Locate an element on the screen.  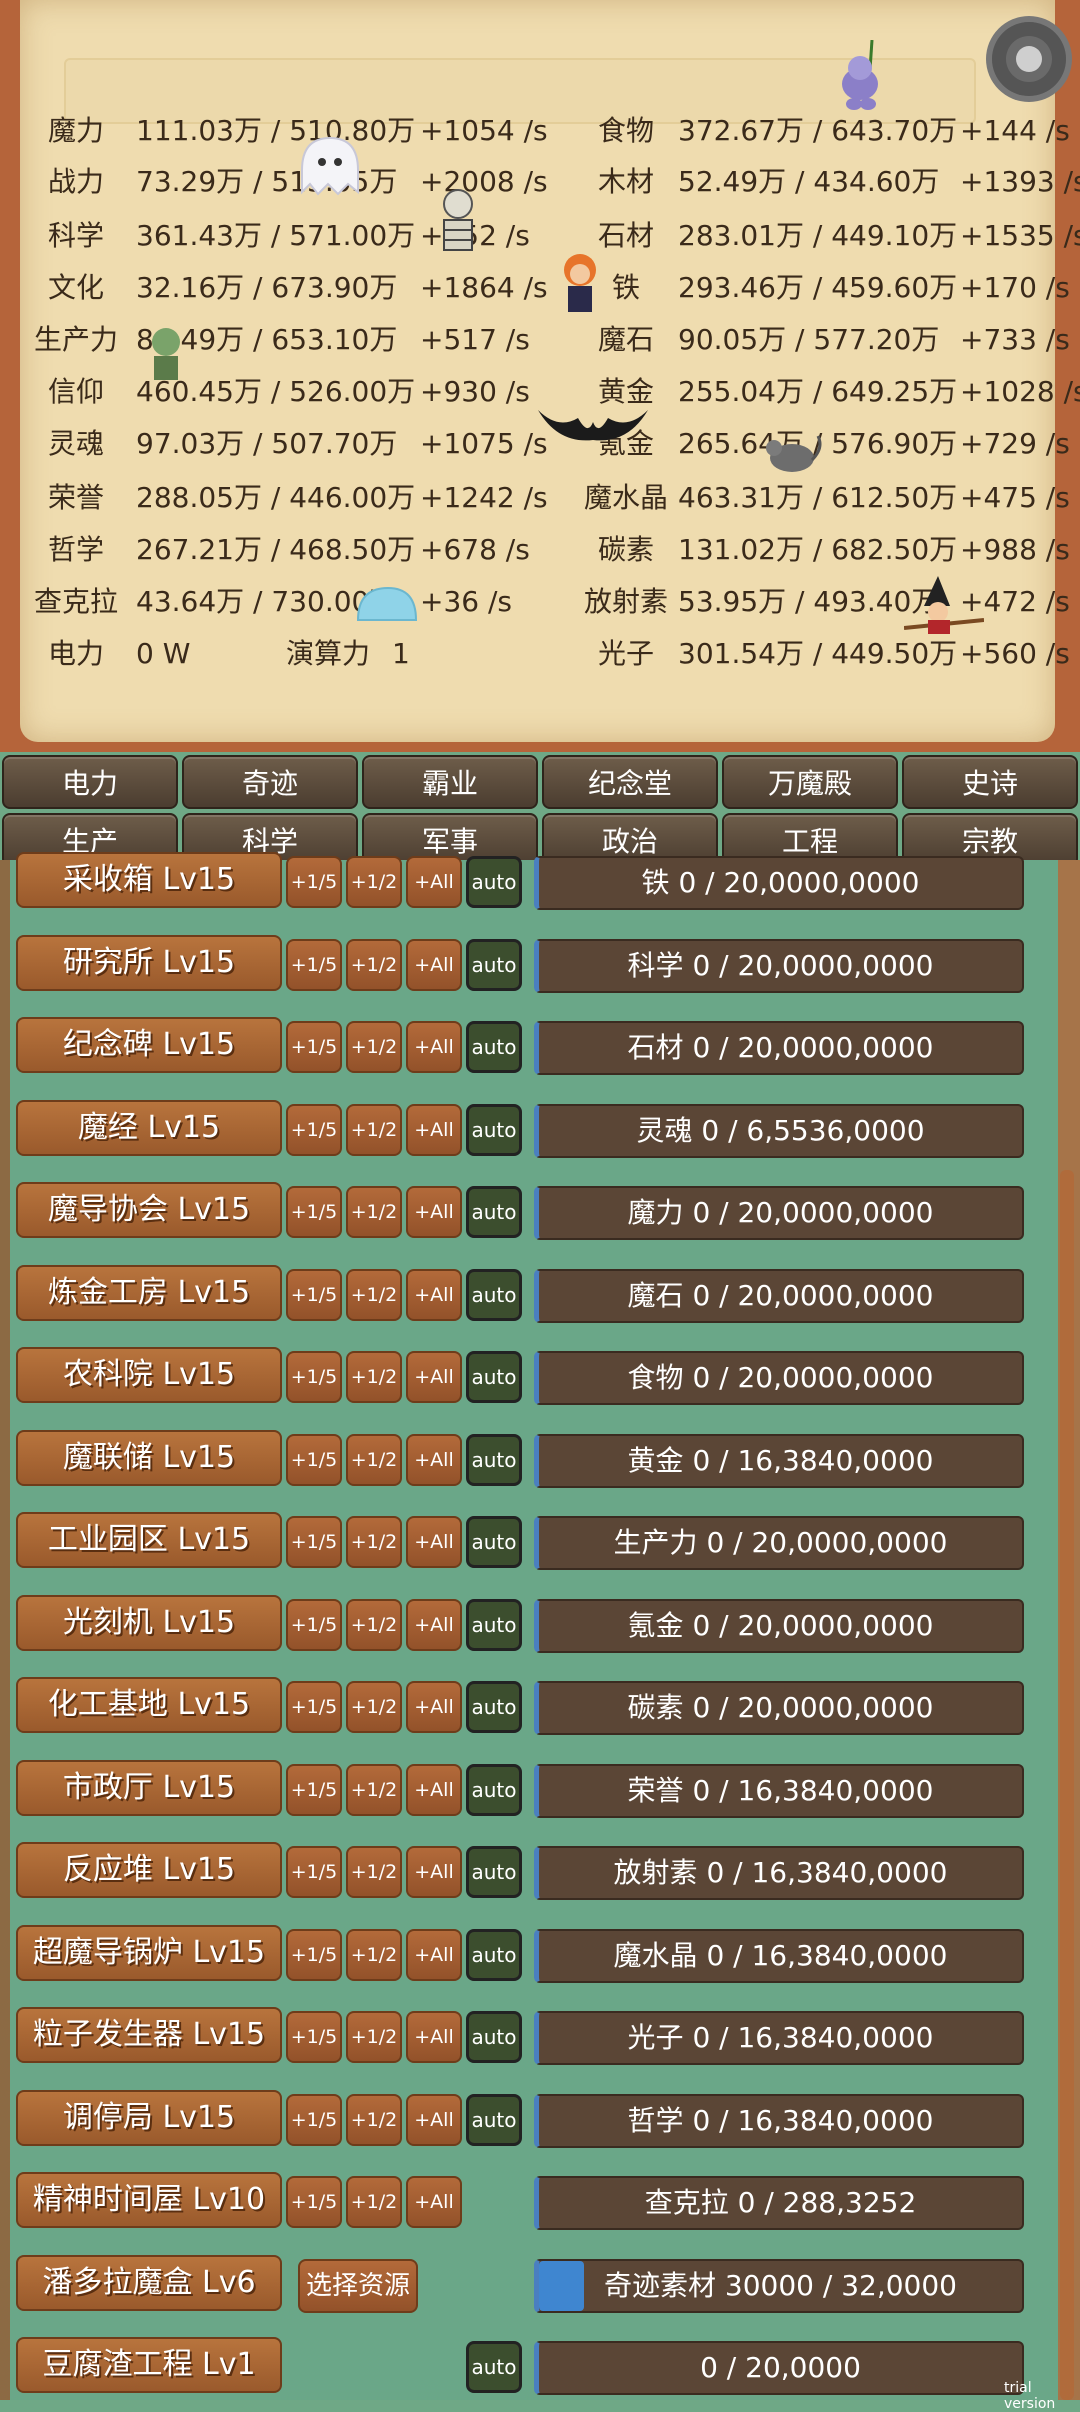
progress-bar: 生产力 0 / 20,0000,0000 is located at coordinates (779, 1543).